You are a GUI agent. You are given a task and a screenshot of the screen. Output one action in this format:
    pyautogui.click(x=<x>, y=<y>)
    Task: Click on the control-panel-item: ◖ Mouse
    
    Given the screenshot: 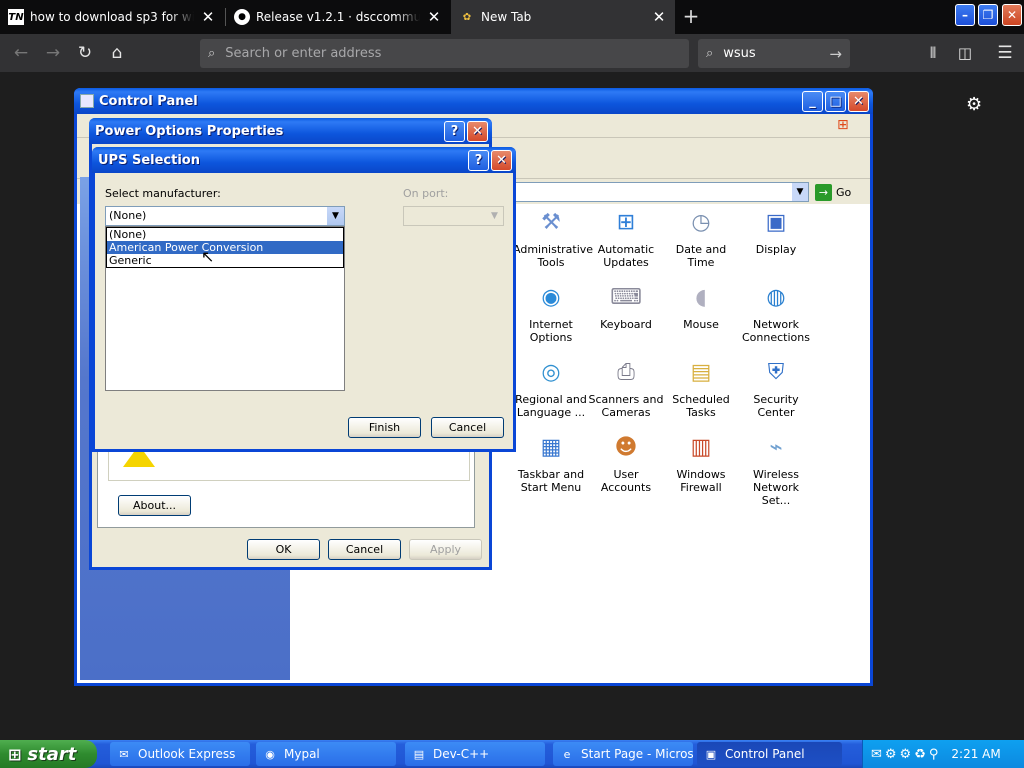 What is the action you would take?
    pyautogui.click(x=701, y=306)
    